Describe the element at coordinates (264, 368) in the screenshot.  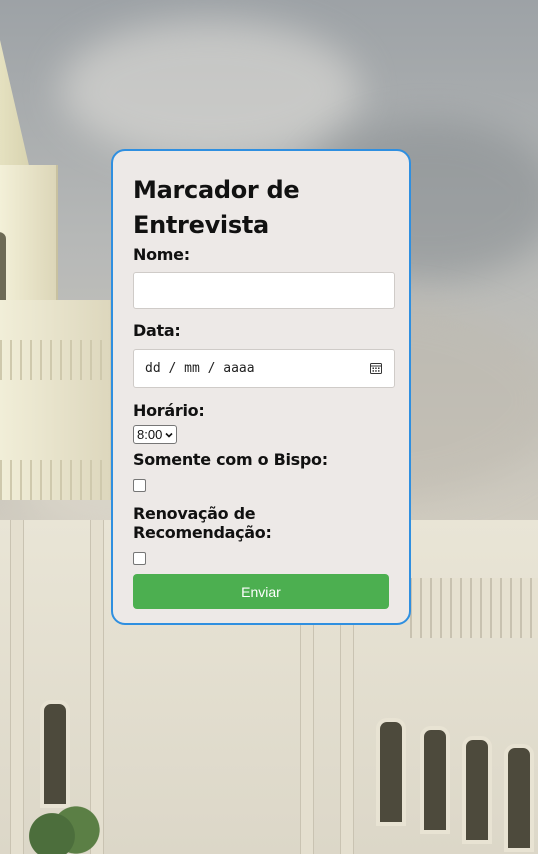
I see `date-input: dd / mm / aaaa` at that location.